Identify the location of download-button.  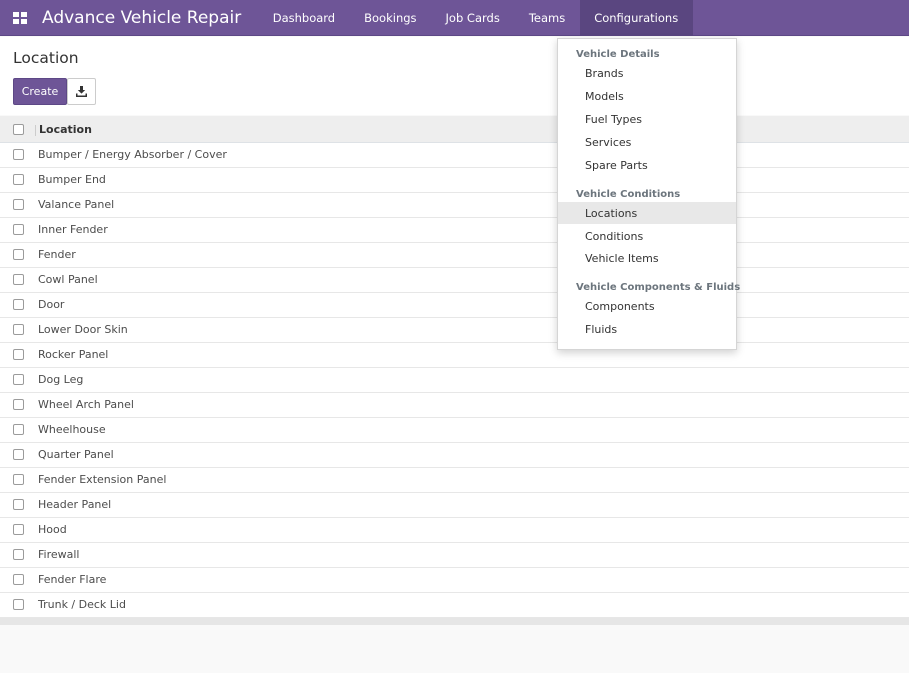
(81, 91).